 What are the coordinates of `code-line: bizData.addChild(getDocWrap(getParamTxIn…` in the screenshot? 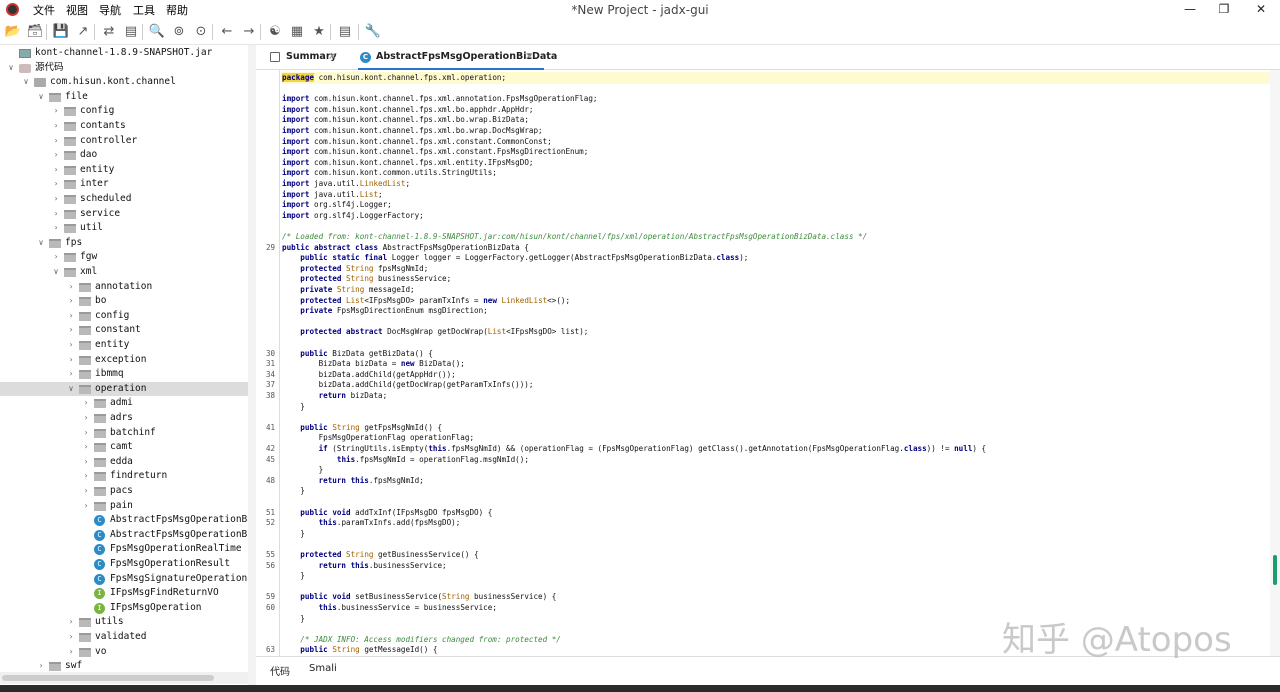 It's located at (408, 385).